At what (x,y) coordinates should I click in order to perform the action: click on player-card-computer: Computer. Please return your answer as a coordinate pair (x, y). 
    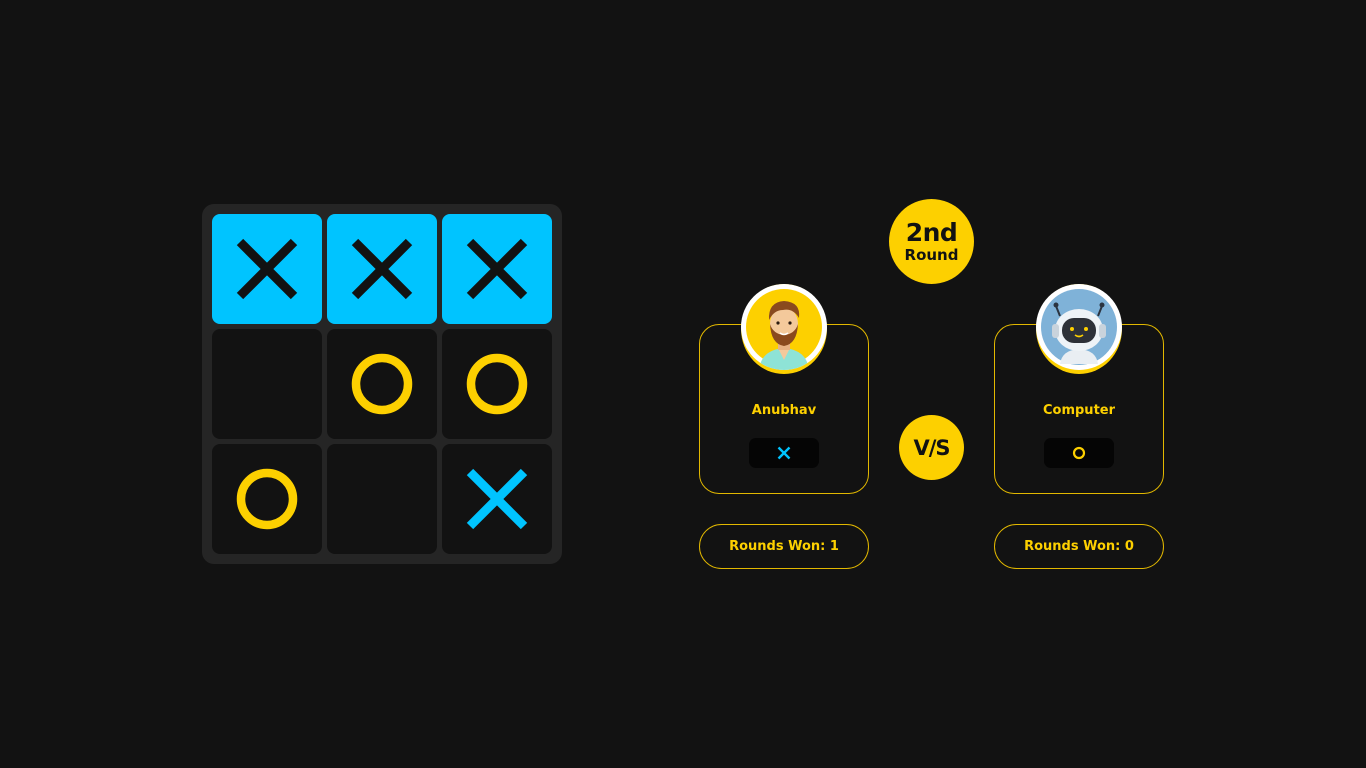
    Looking at the image, I should click on (1079, 389).